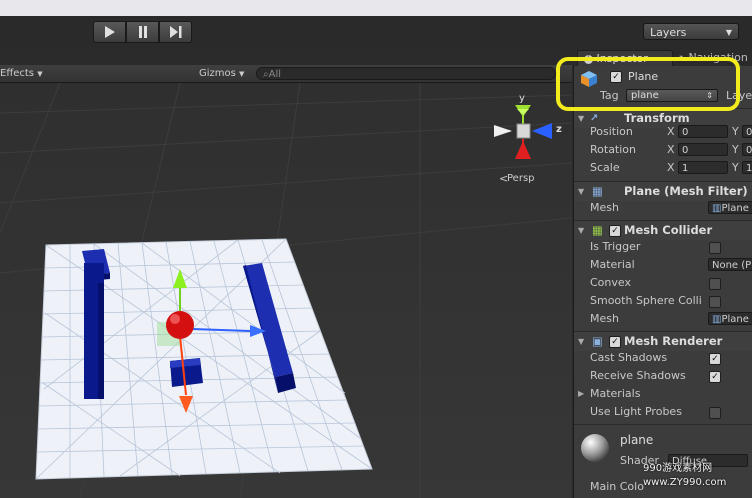 The width and height of the screenshot is (752, 498). Describe the element at coordinates (671, 149) in the screenshot. I see `rotation-x-label: X` at that location.